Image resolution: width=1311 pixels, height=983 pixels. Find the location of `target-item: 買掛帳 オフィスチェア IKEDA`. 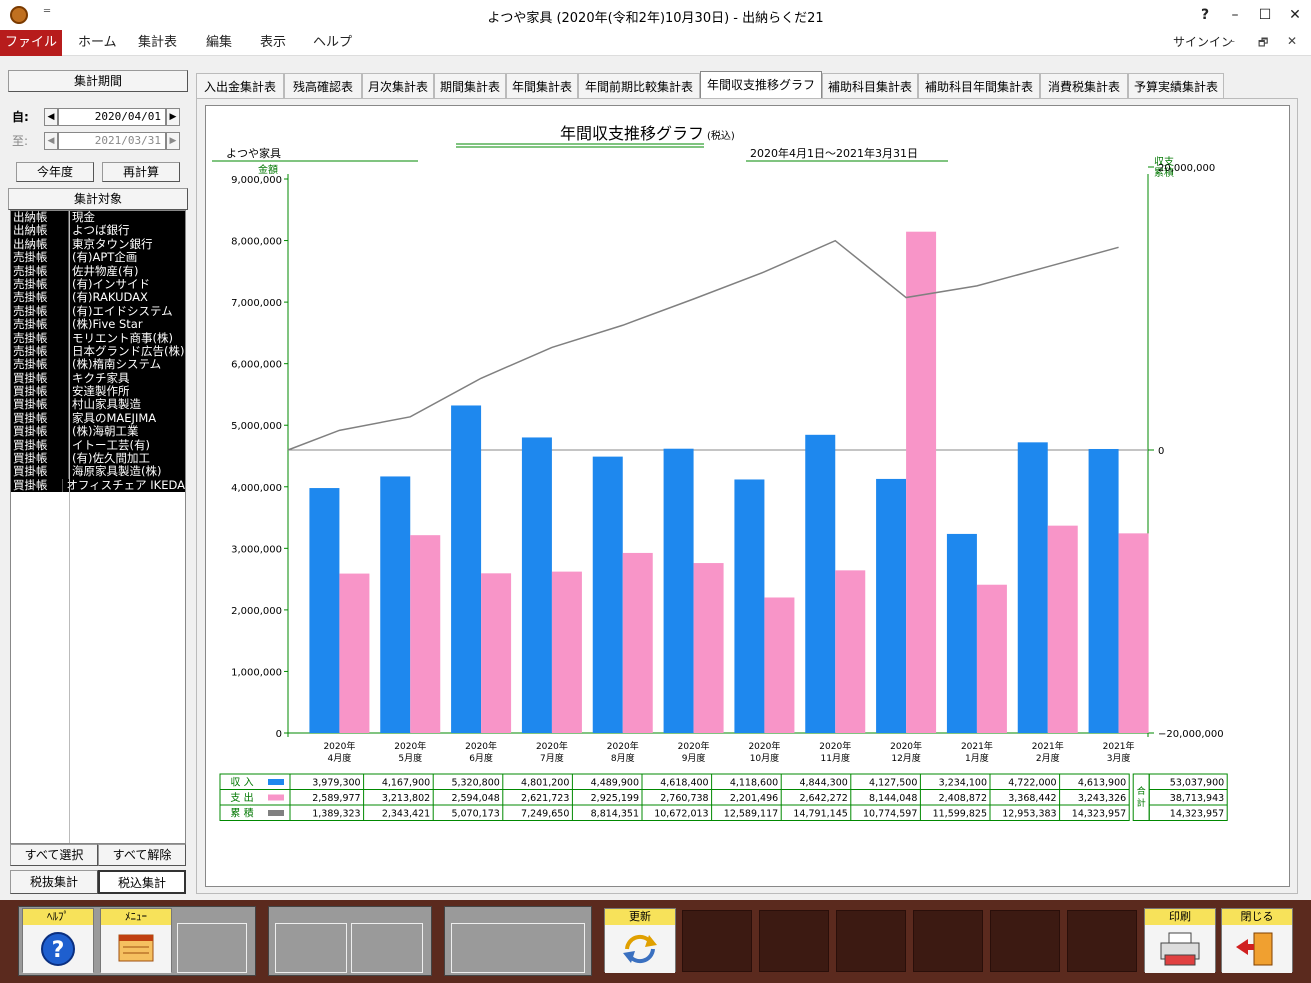

target-item: 買掛帳 オフィスチェア IKEDA is located at coordinates (98, 485).